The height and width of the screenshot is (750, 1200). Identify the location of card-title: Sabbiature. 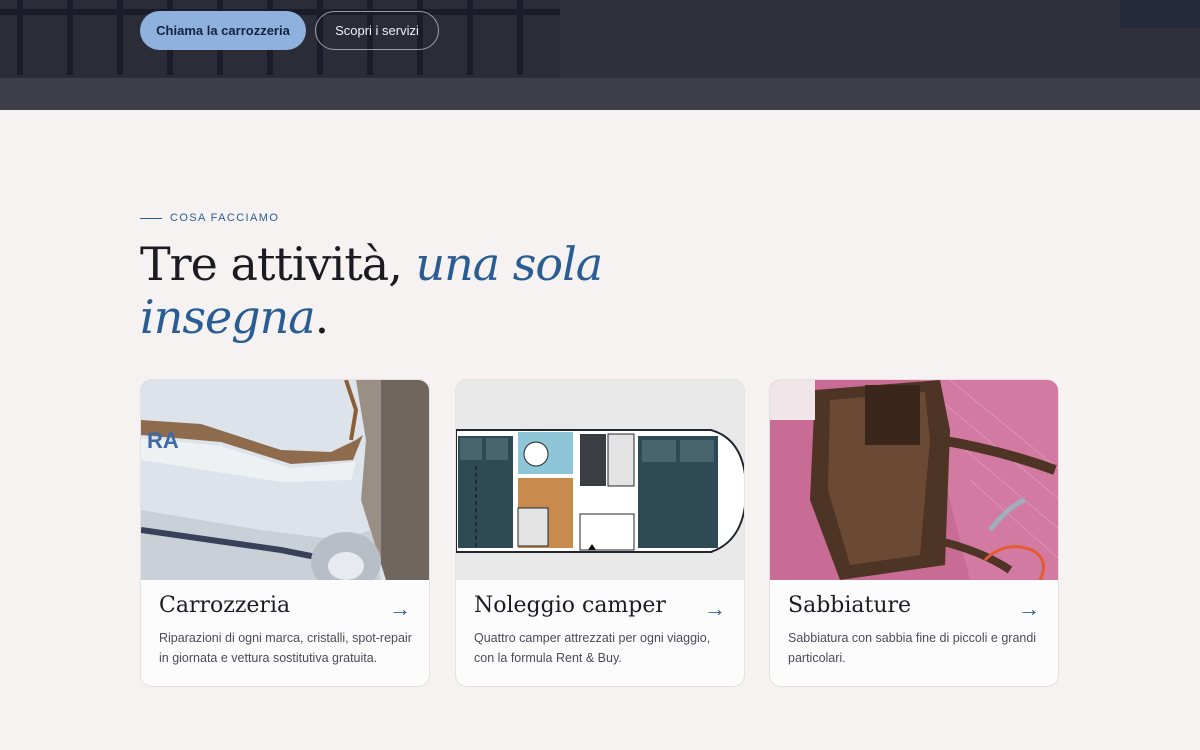
(850, 605).